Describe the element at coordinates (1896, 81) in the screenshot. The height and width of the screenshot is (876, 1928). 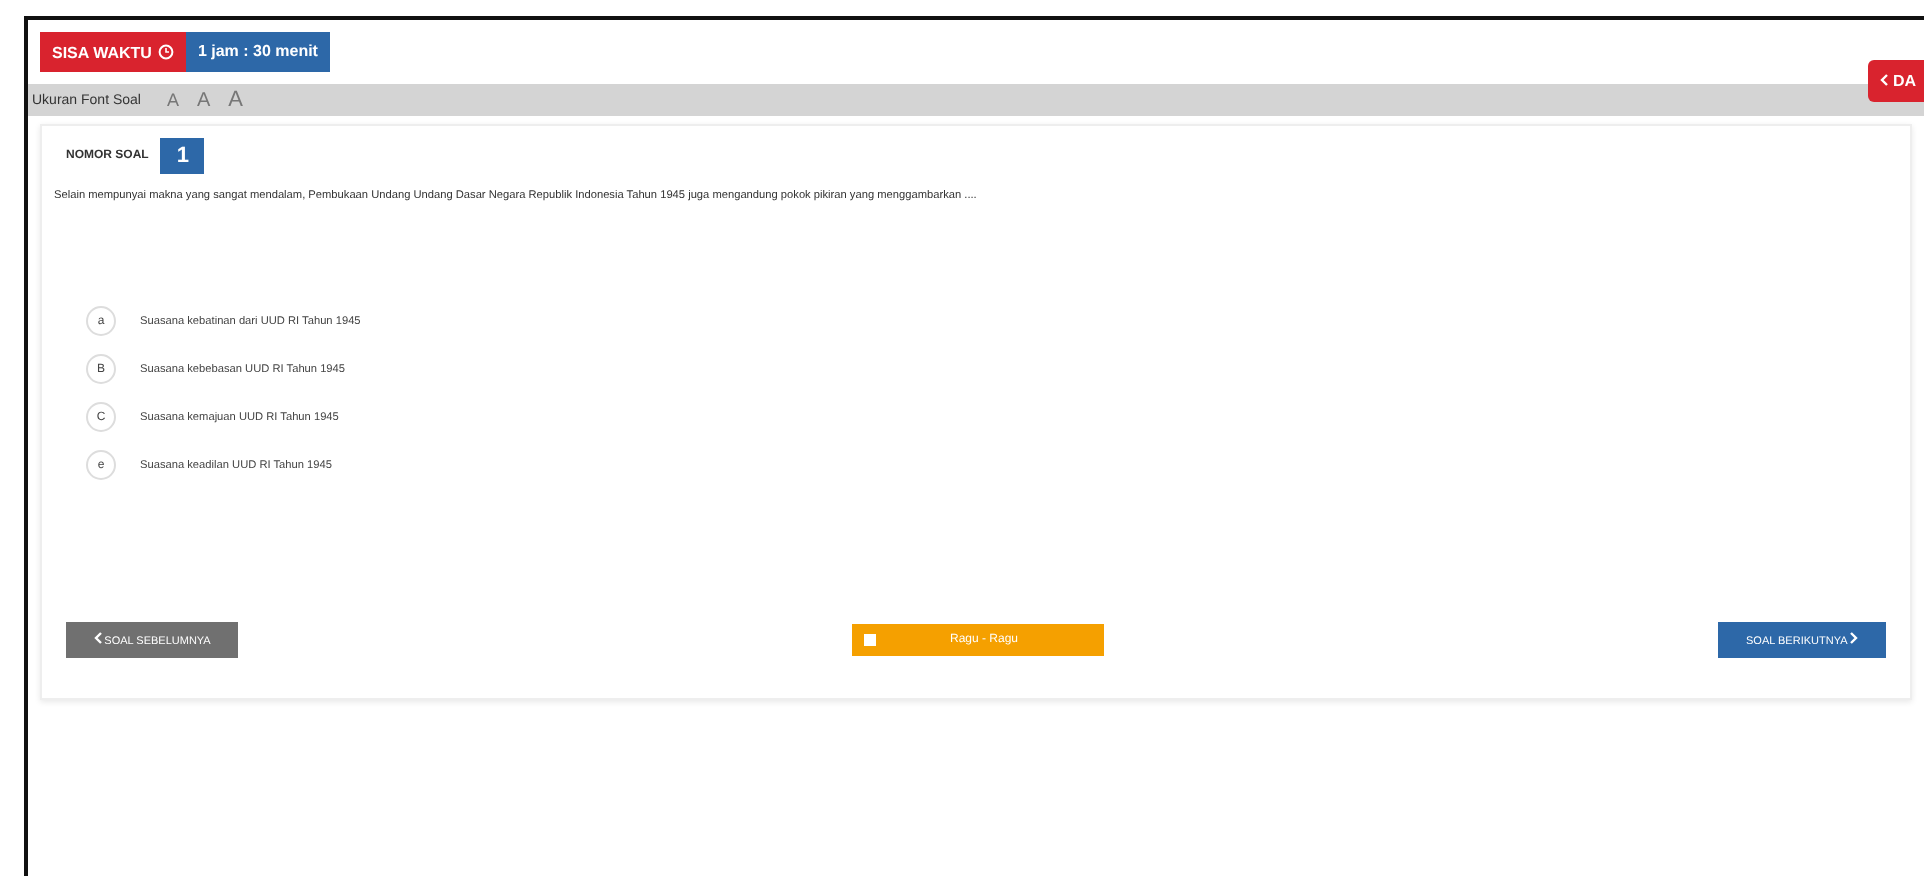
I see `question-list-button: DA` at that location.